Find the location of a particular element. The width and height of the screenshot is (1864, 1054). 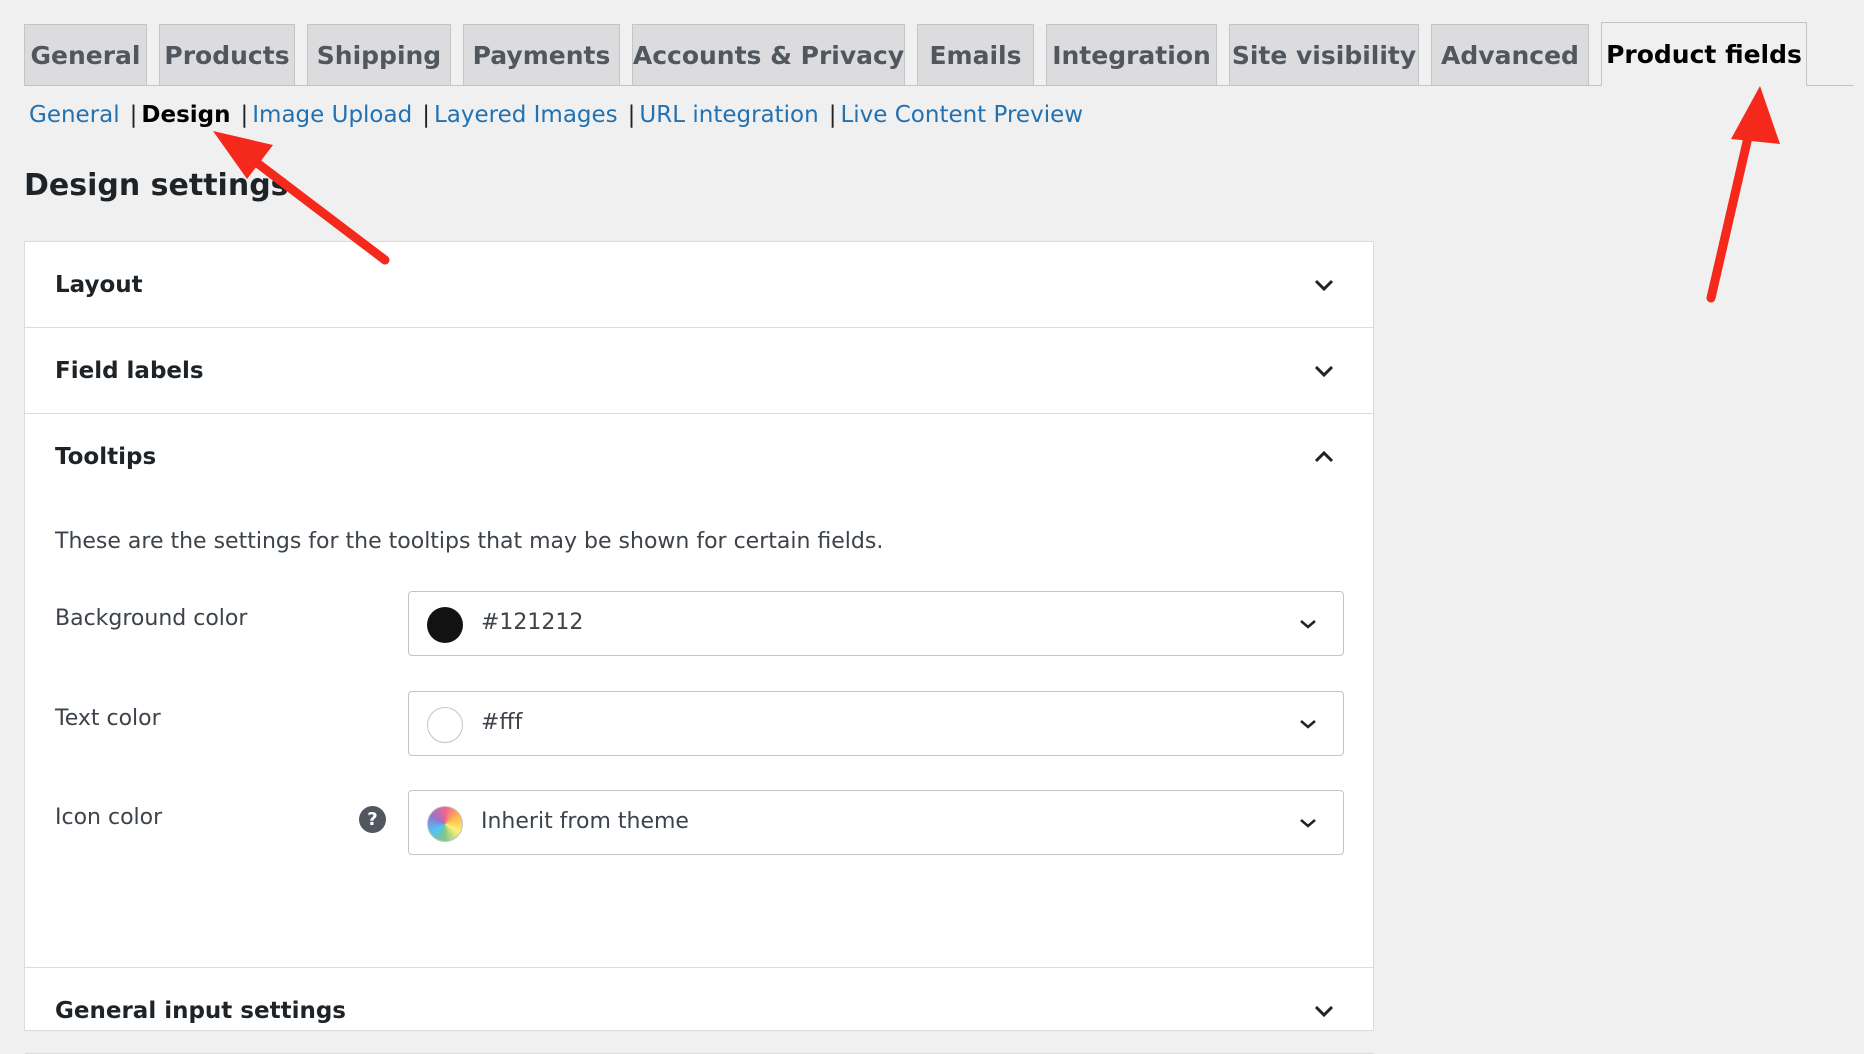

annotation-arrow-product-fields is located at coordinates (1743, 194).